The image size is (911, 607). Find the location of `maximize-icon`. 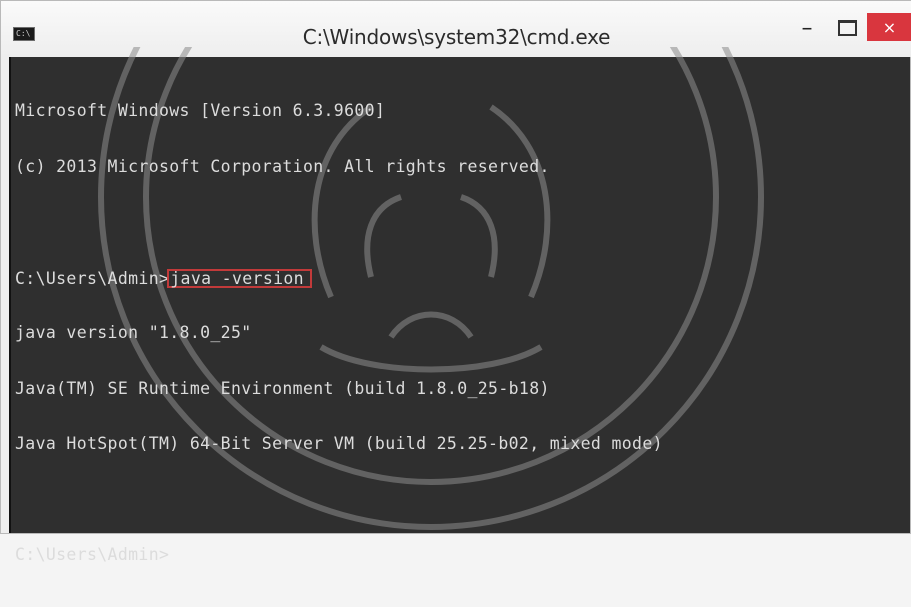

maximize-icon is located at coordinates (847, 28).